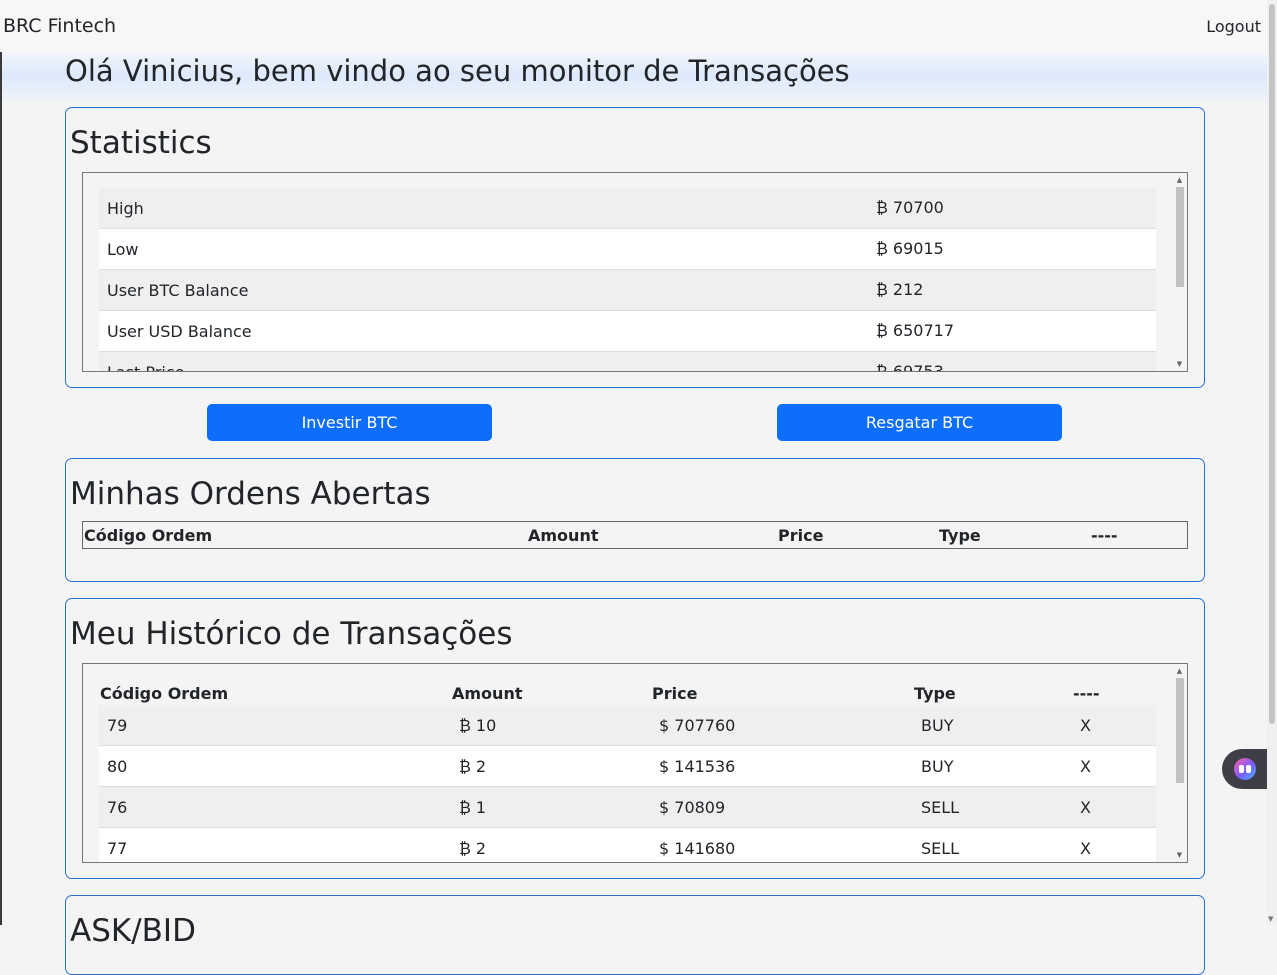  I want to click on table-row: 77 ₿ 2 $ 141680 SELL X, so click(627, 845).